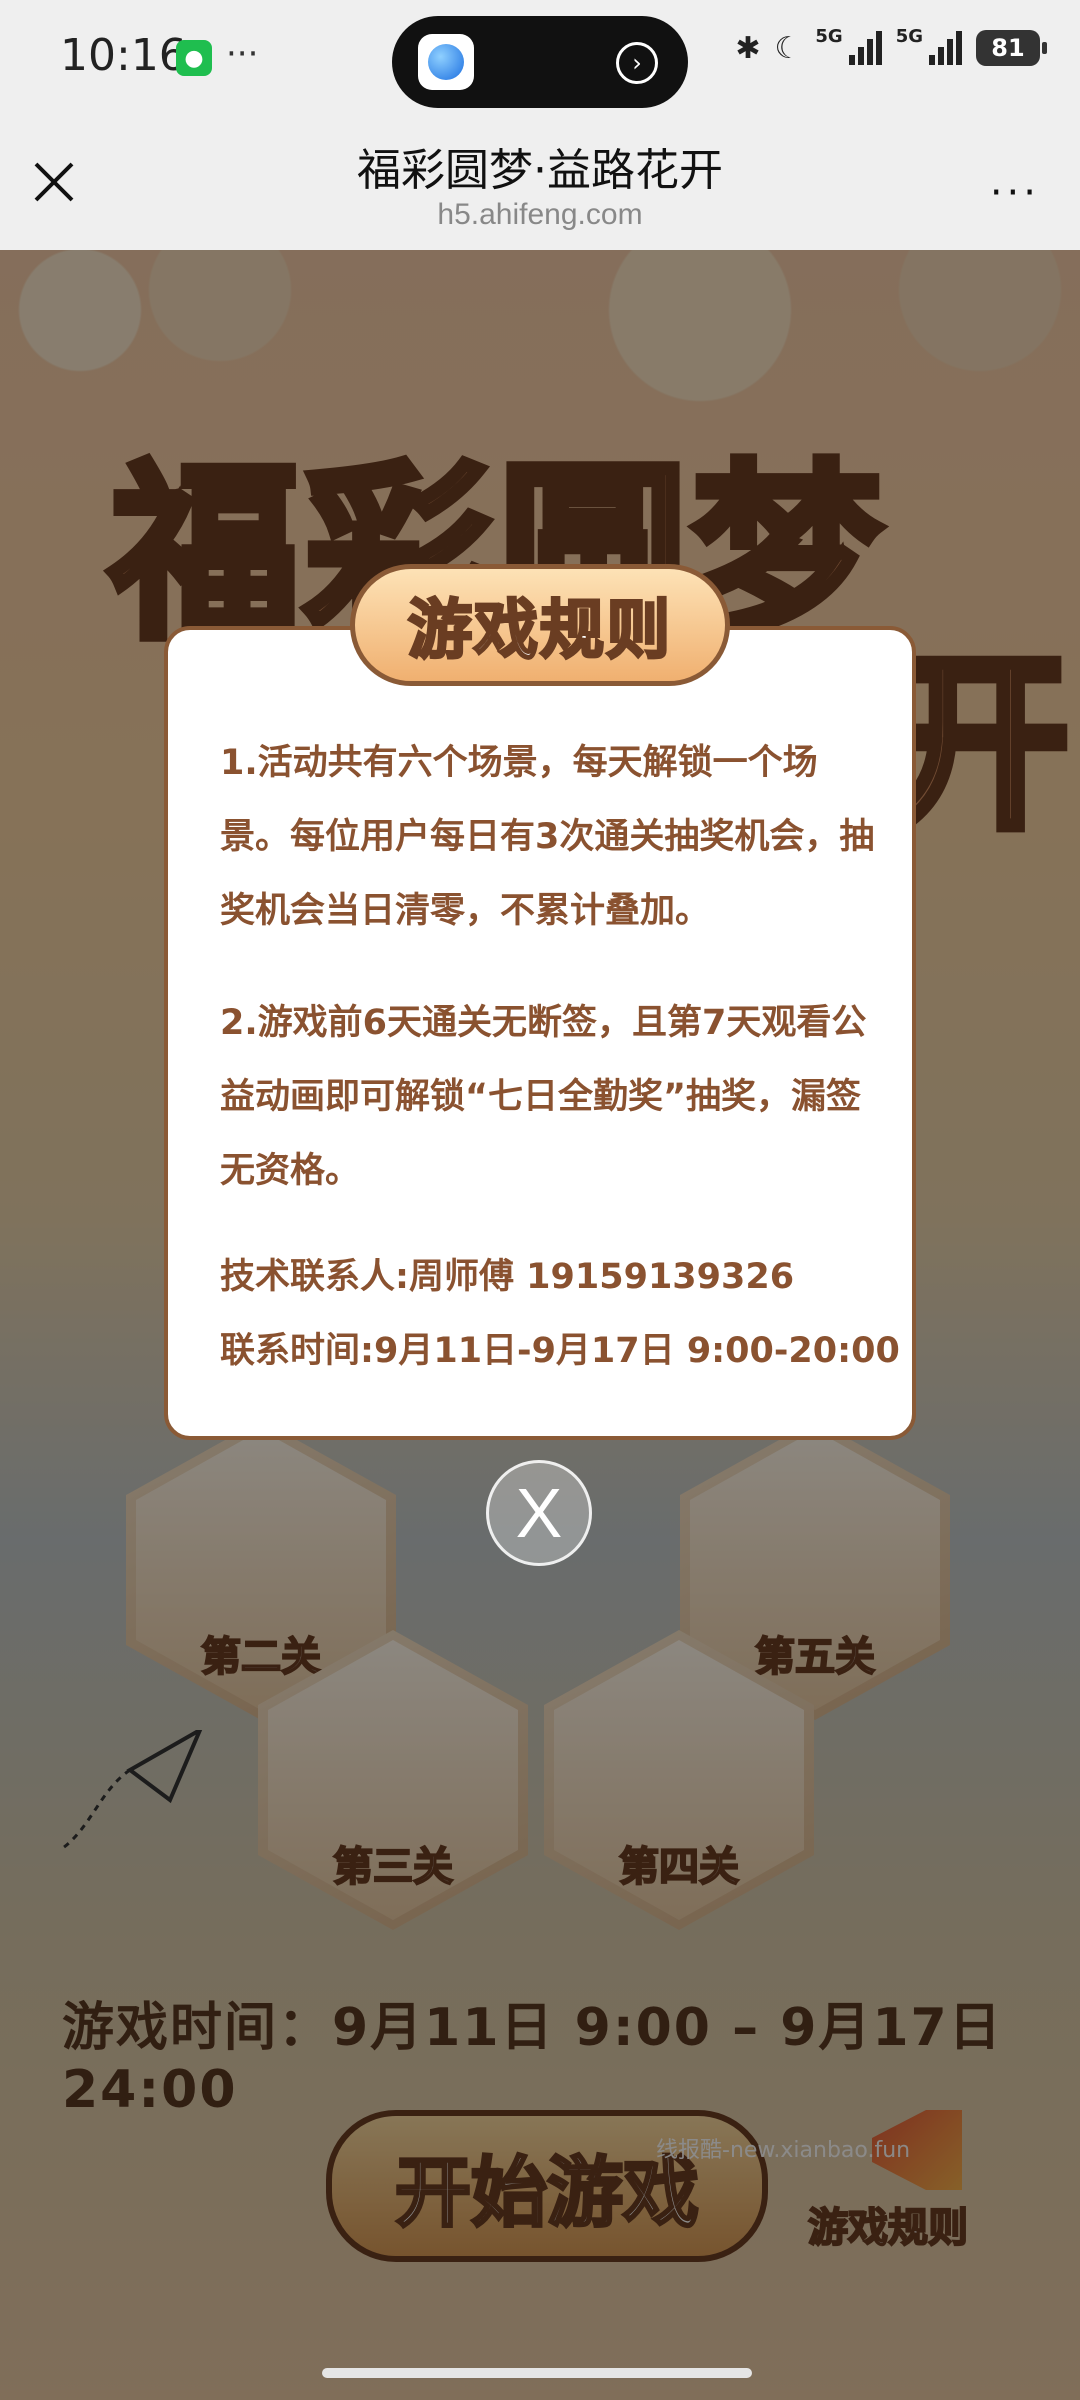 The height and width of the screenshot is (2400, 1080). Describe the element at coordinates (539, 1513) in the screenshot. I see `modal-close-button: X` at that location.